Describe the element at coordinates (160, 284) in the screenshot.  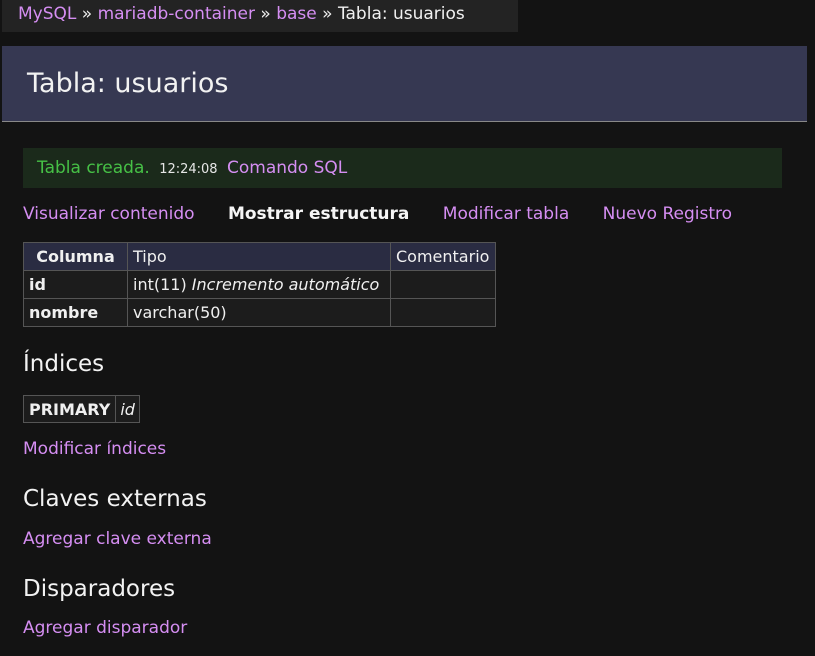
I see `column-type-value: int(11)` at that location.